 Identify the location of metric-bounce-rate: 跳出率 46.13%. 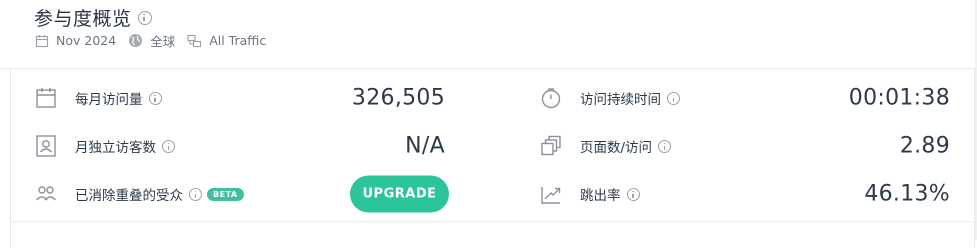
(745, 194).